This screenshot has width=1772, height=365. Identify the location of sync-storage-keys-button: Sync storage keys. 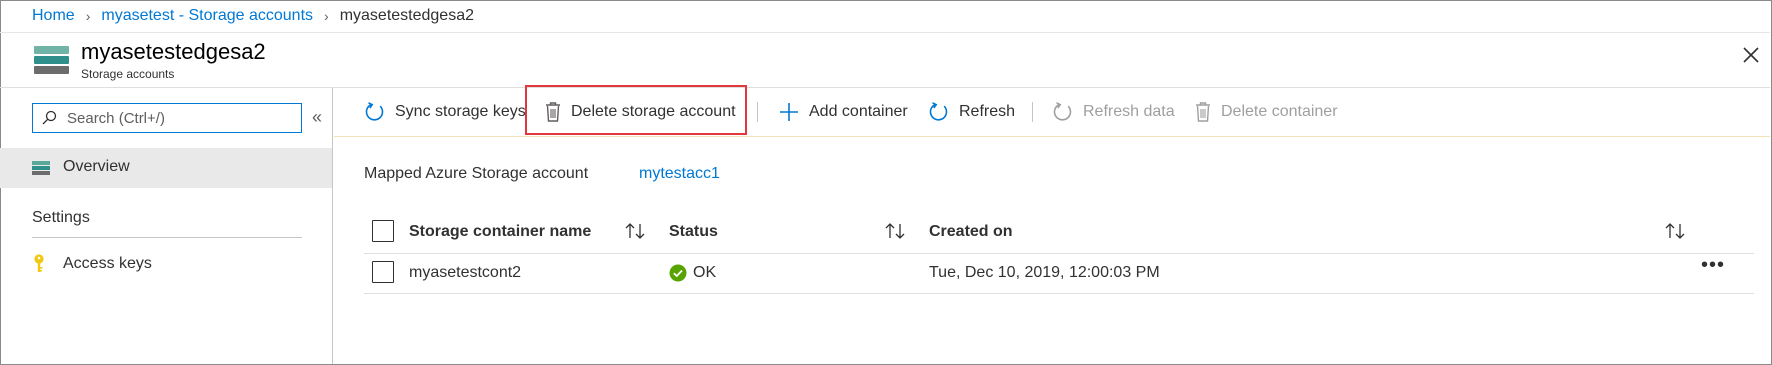
(445, 112).